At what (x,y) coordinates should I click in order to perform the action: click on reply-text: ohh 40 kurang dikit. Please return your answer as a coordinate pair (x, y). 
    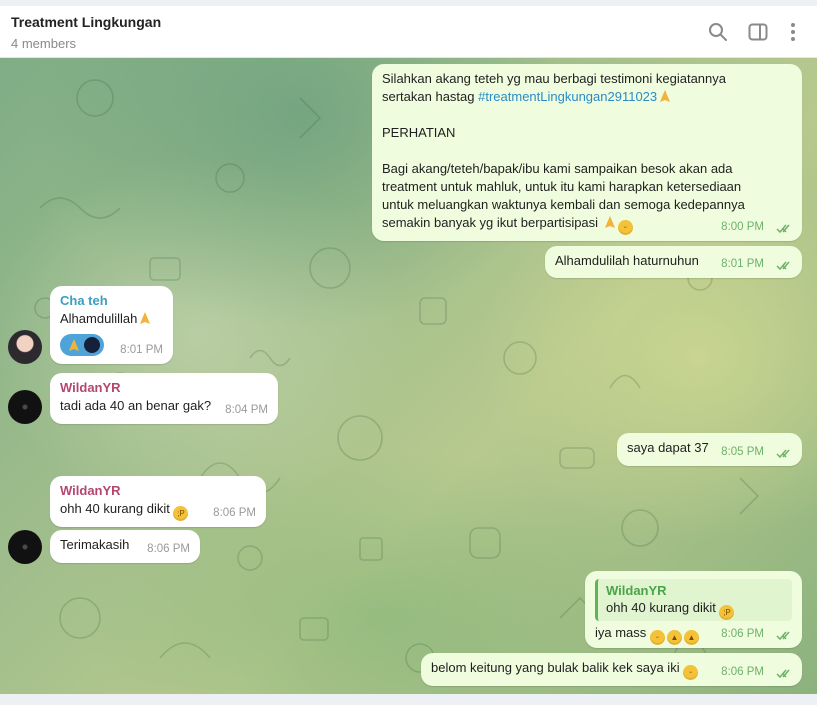
    Looking at the image, I should click on (661, 607).